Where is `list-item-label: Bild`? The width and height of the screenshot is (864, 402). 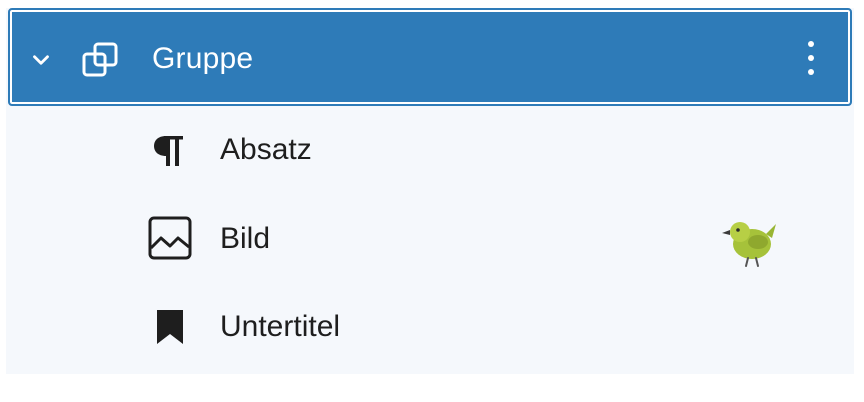
list-item-label: Bild is located at coordinates (245, 238).